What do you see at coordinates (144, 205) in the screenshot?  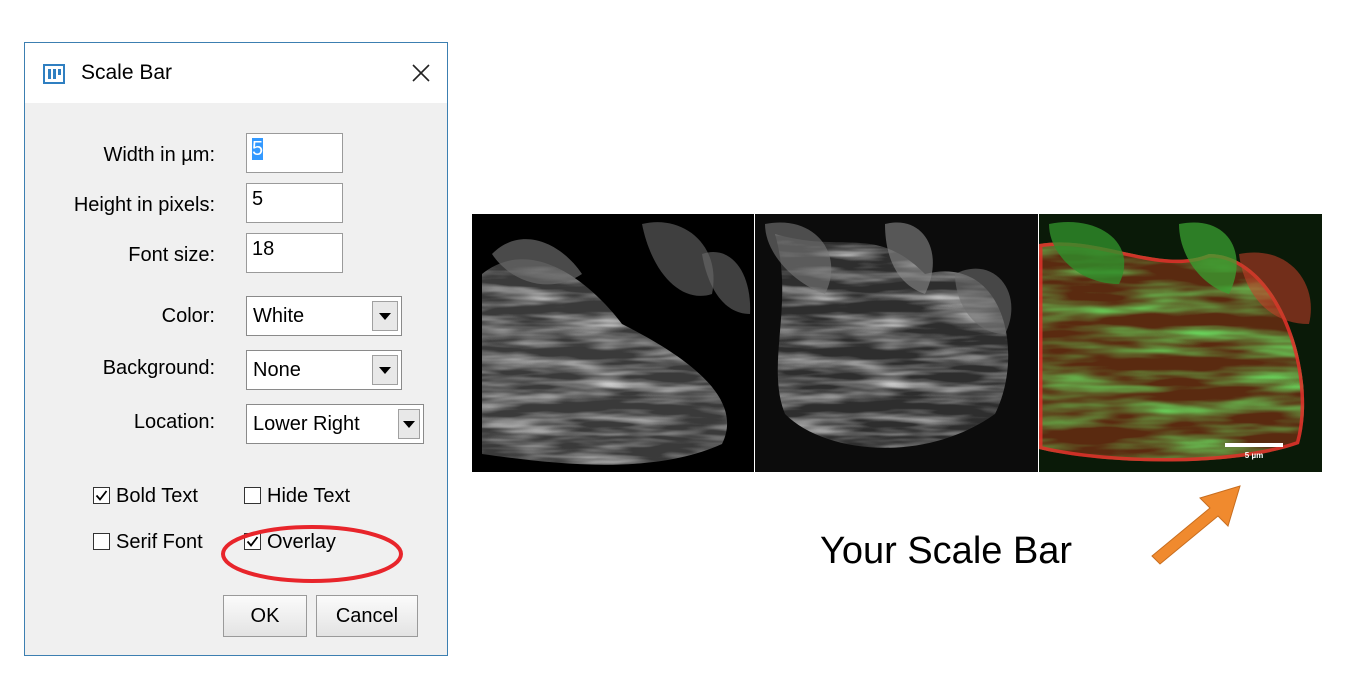 I see `height-label: Height in pixels:` at bounding box center [144, 205].